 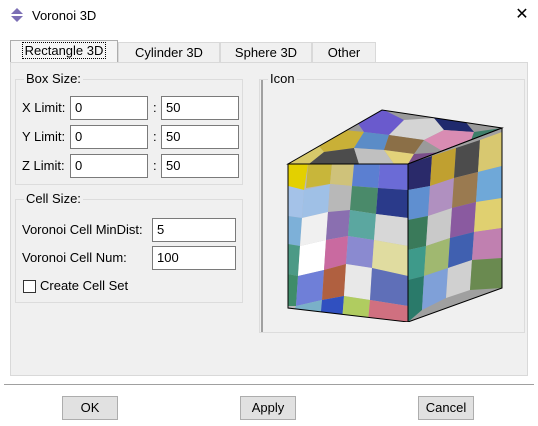 What do you see at coordinates (109, 166) in the screenshot?
I see `z-limit-min-input: 0` at bounding box center [109, 166].